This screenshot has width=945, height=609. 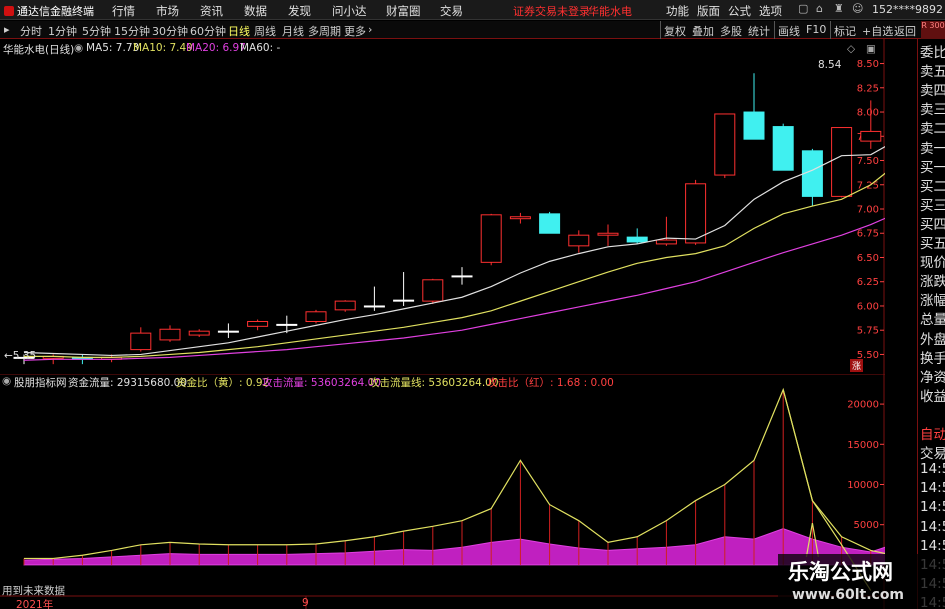 What do you see at coordinates (255, 11) in the screenshot?
I see `menu-item-data: 数据` at bounding box center [255, 11].